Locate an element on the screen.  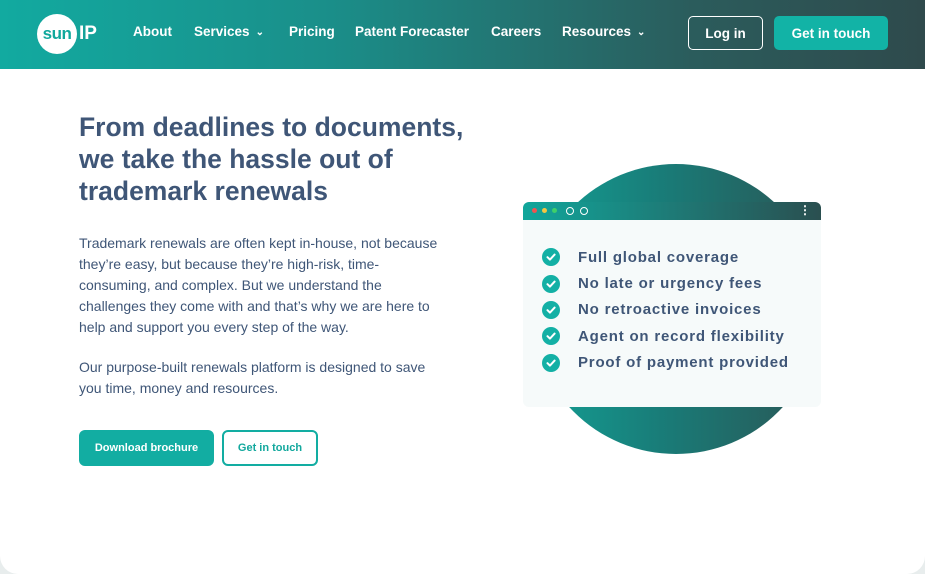
list-item: No retroactive invoices is located at coordinates (665, 310).